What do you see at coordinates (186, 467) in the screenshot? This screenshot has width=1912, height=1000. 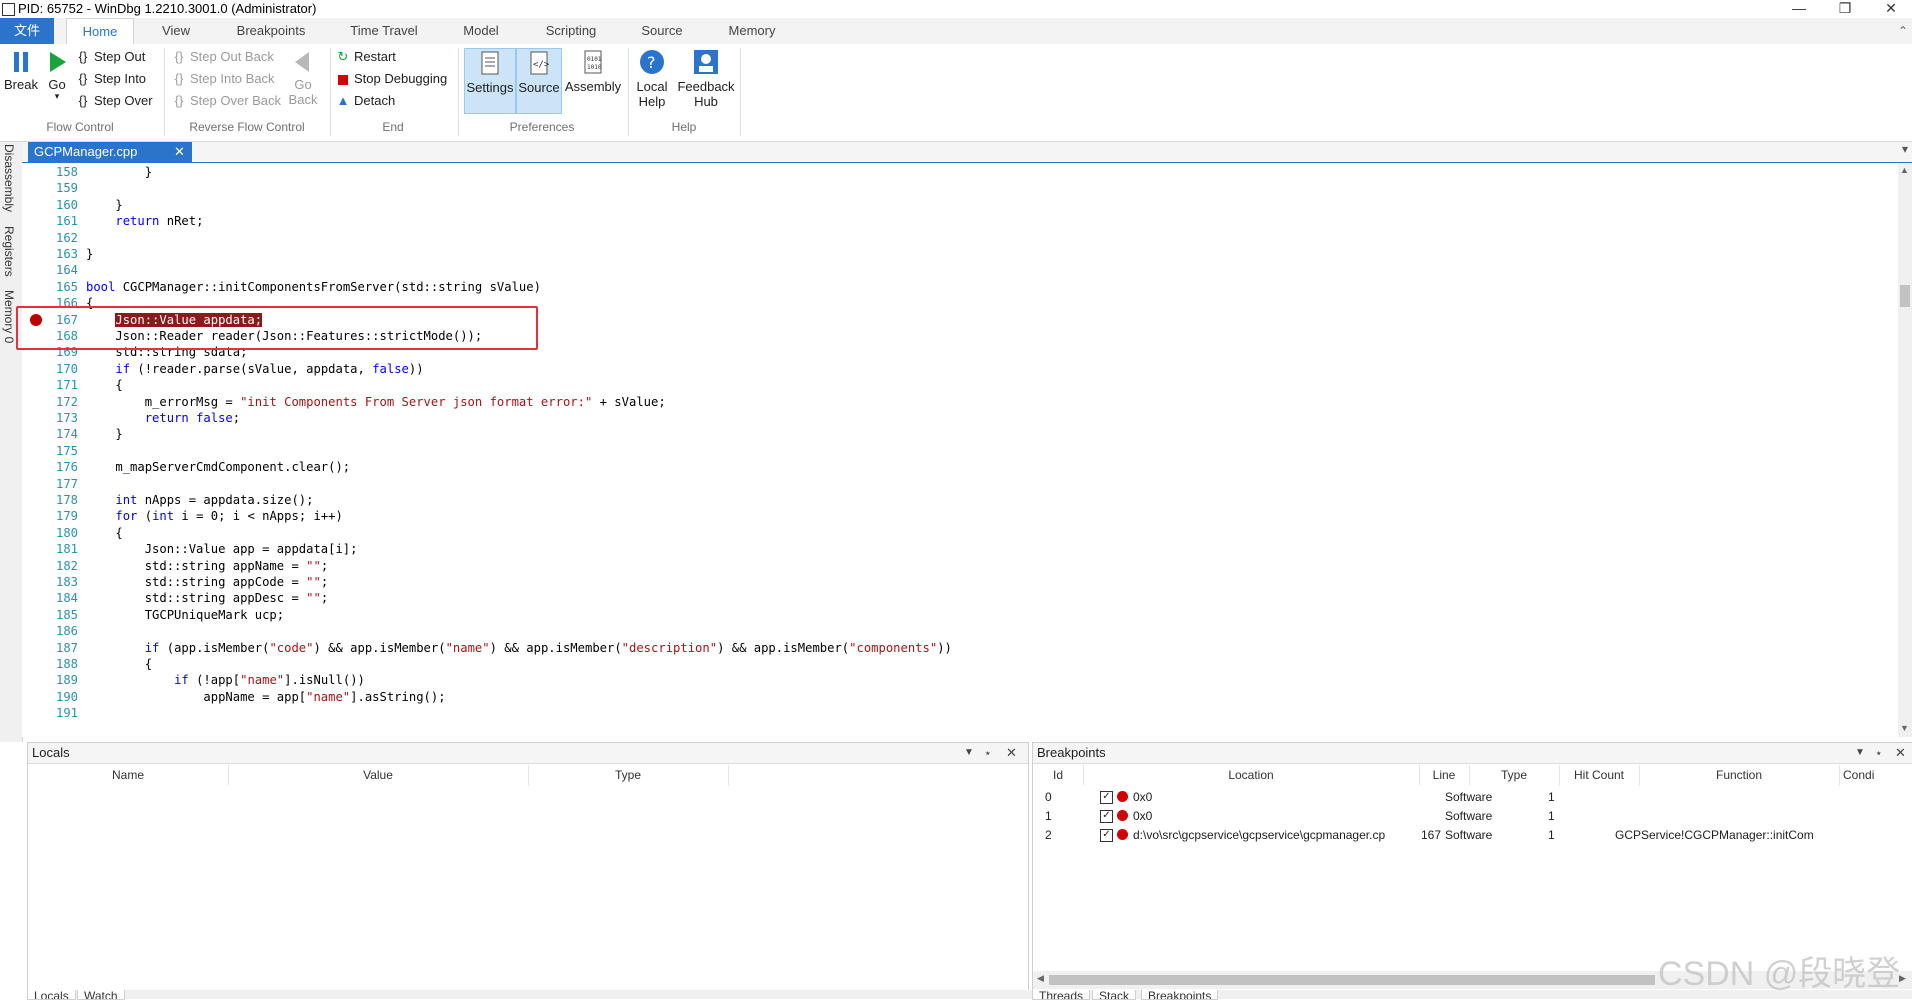 I see `code-line: 176 m_mapServerCmdComponent.clear();` at bounding box center [186, 467].